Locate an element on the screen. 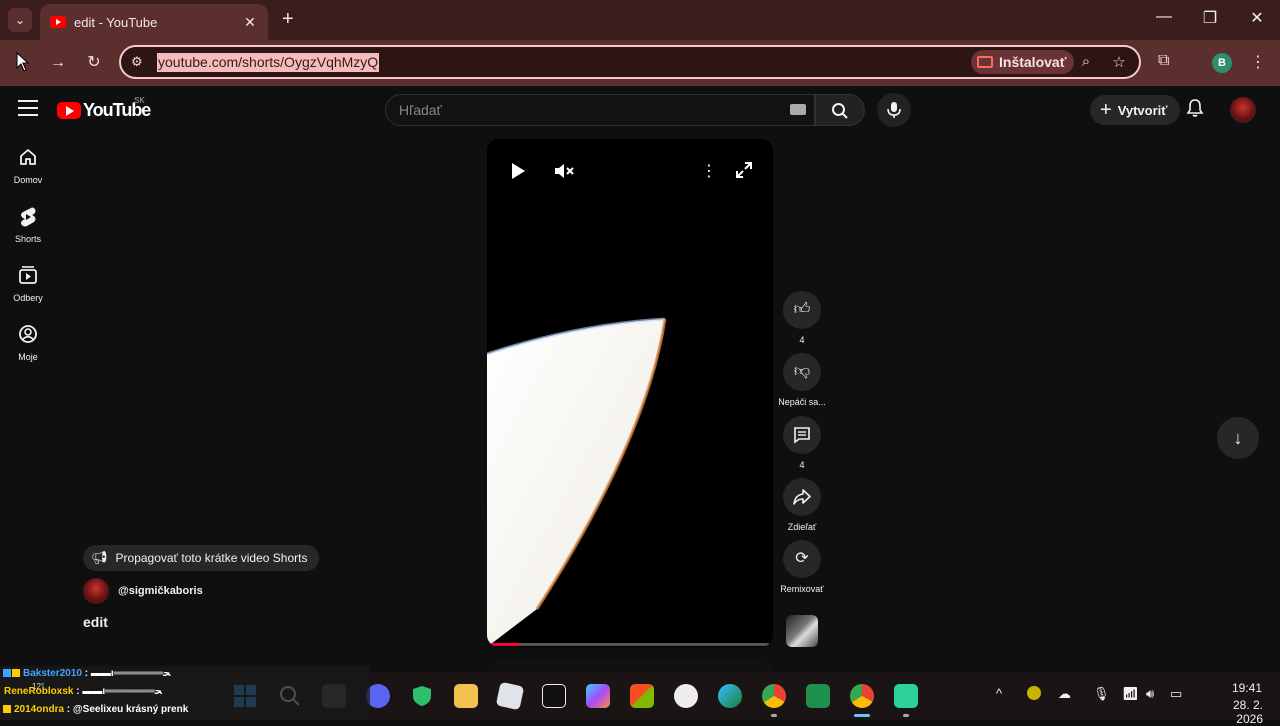  running-indicator is located at coordinates (774, 715).